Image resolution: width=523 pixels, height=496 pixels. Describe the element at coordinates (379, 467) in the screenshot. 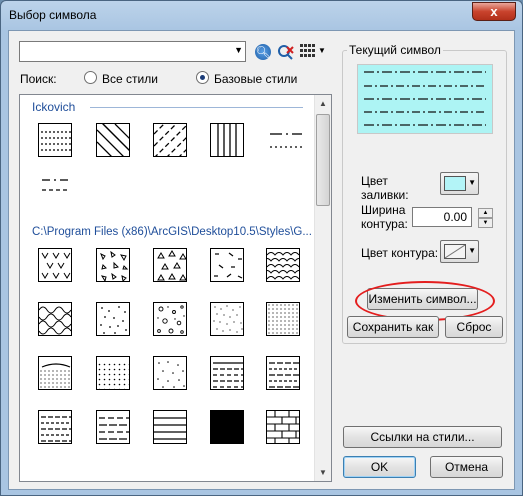

I see `ok-button: OK` at that location.